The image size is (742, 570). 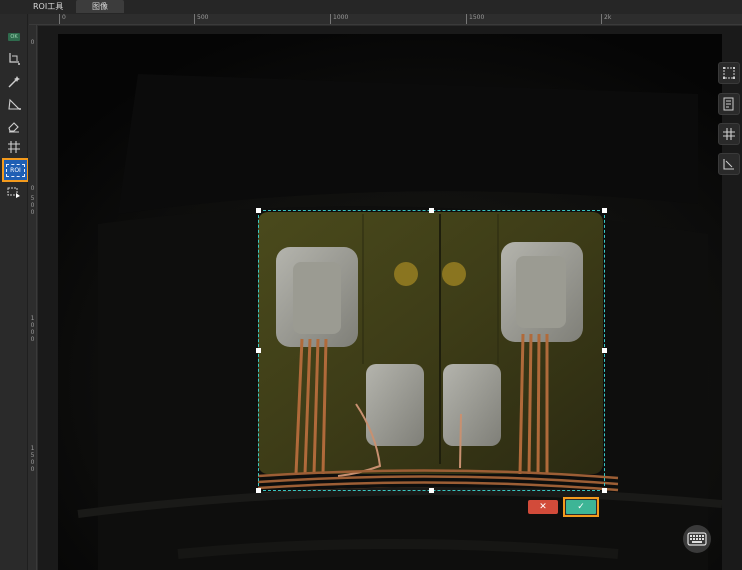 What do you see at coordinates (258, 210) in the screenshot?
I see `roi-handle-top-left` at bounding box center [258, 210].